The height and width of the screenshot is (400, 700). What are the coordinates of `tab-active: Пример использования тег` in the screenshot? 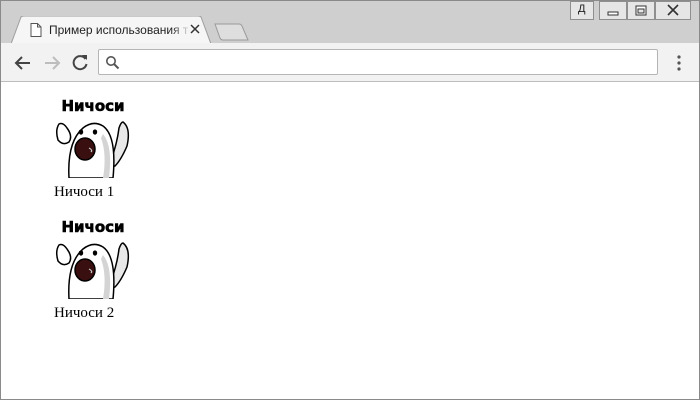 It's located at (111, 30).